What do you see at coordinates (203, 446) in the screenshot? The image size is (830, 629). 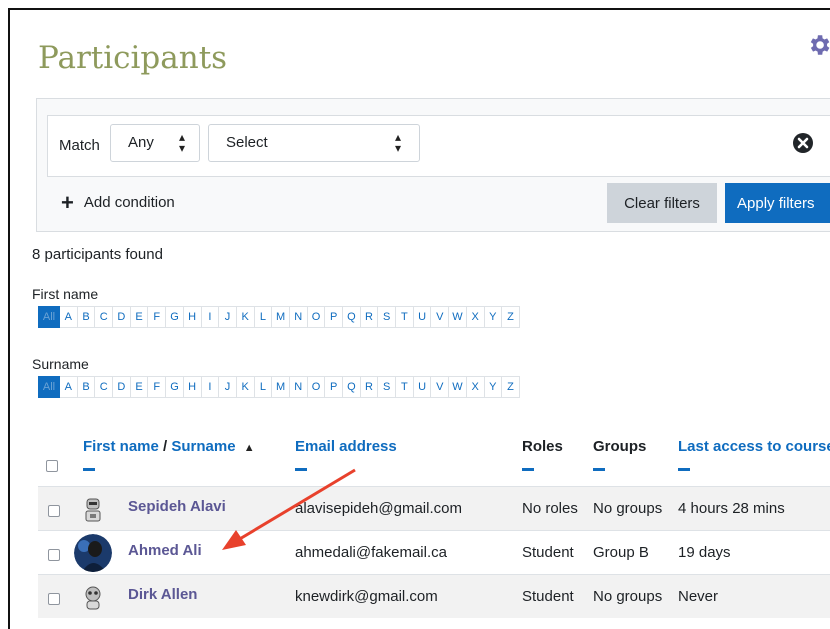 I see `sort-surname: Surname` at bounding box center [203, 446].